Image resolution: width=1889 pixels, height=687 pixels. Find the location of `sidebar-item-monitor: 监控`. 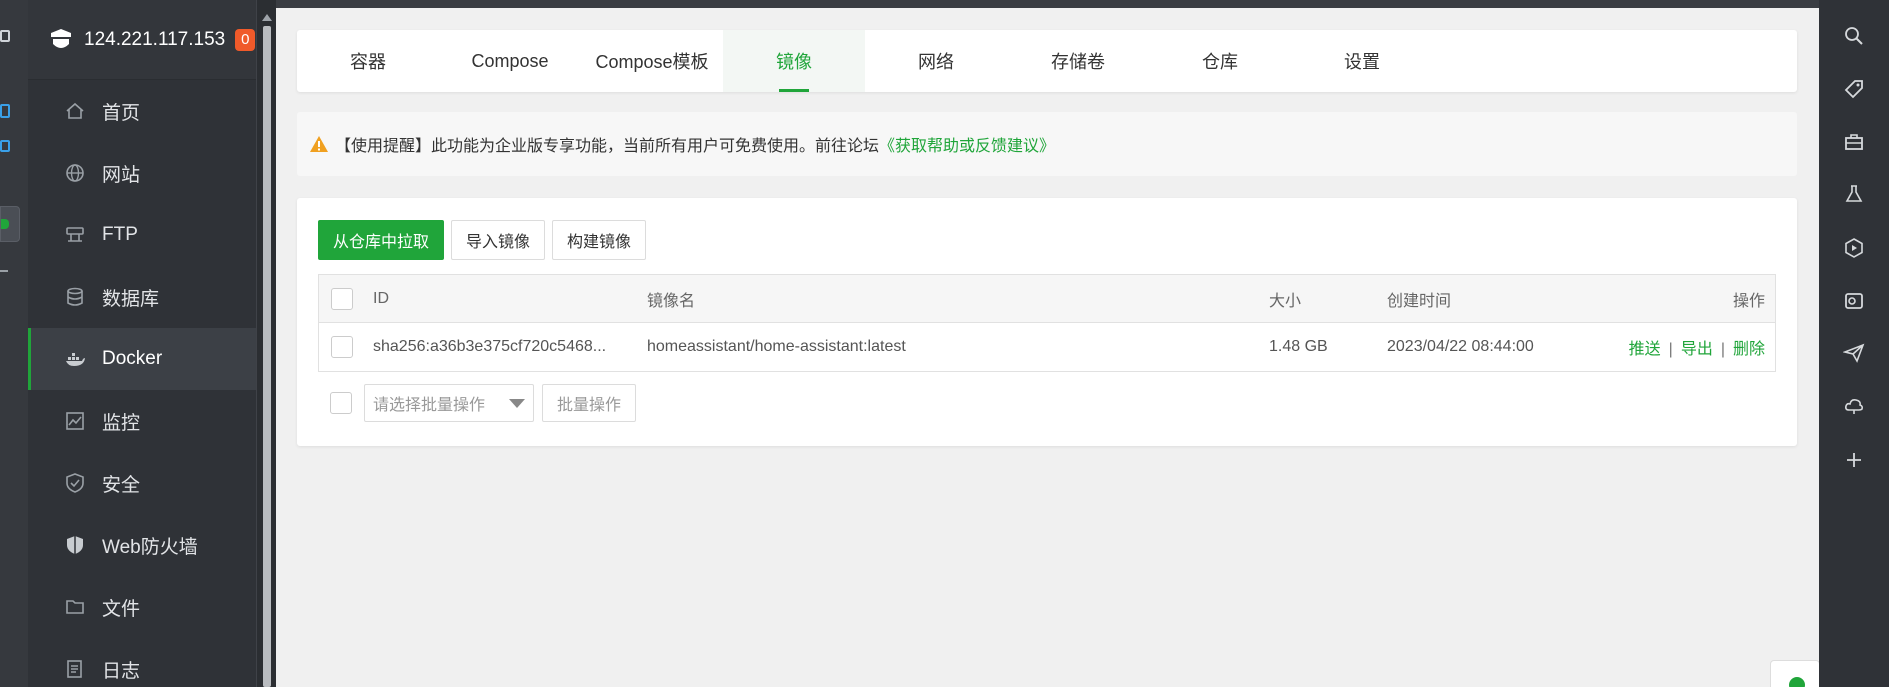

sidebar-item-monitor: 监控 is located at coordinates (142, 421).